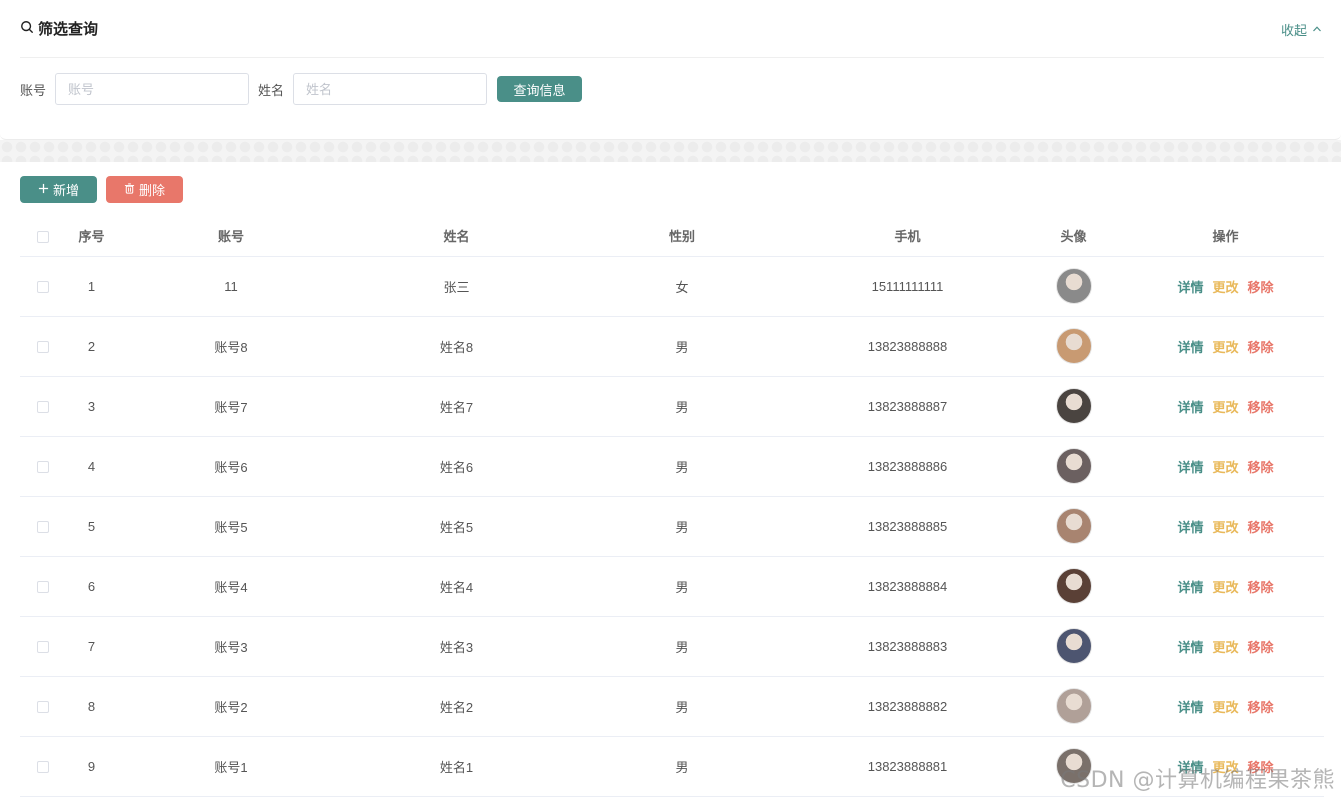 The height and width of the screenshot is (800, 1341). I want to click on name-label: 姓名, so click(271, 90).